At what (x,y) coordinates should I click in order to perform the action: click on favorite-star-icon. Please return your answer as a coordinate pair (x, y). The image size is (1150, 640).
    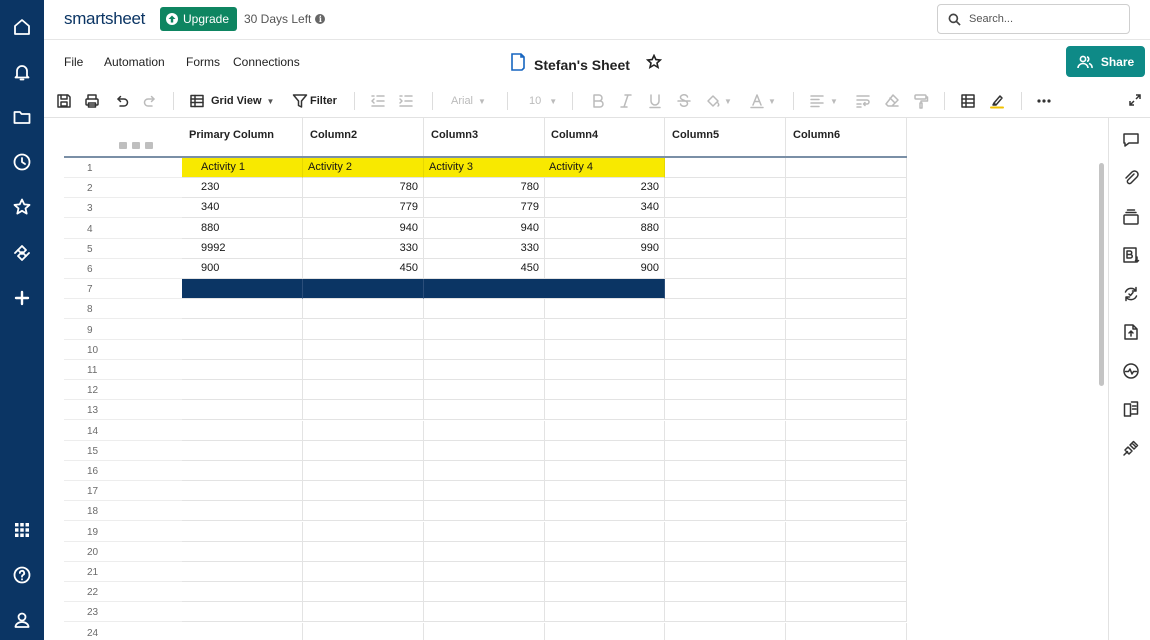
    Looking at the image, I should click on (650, 64).